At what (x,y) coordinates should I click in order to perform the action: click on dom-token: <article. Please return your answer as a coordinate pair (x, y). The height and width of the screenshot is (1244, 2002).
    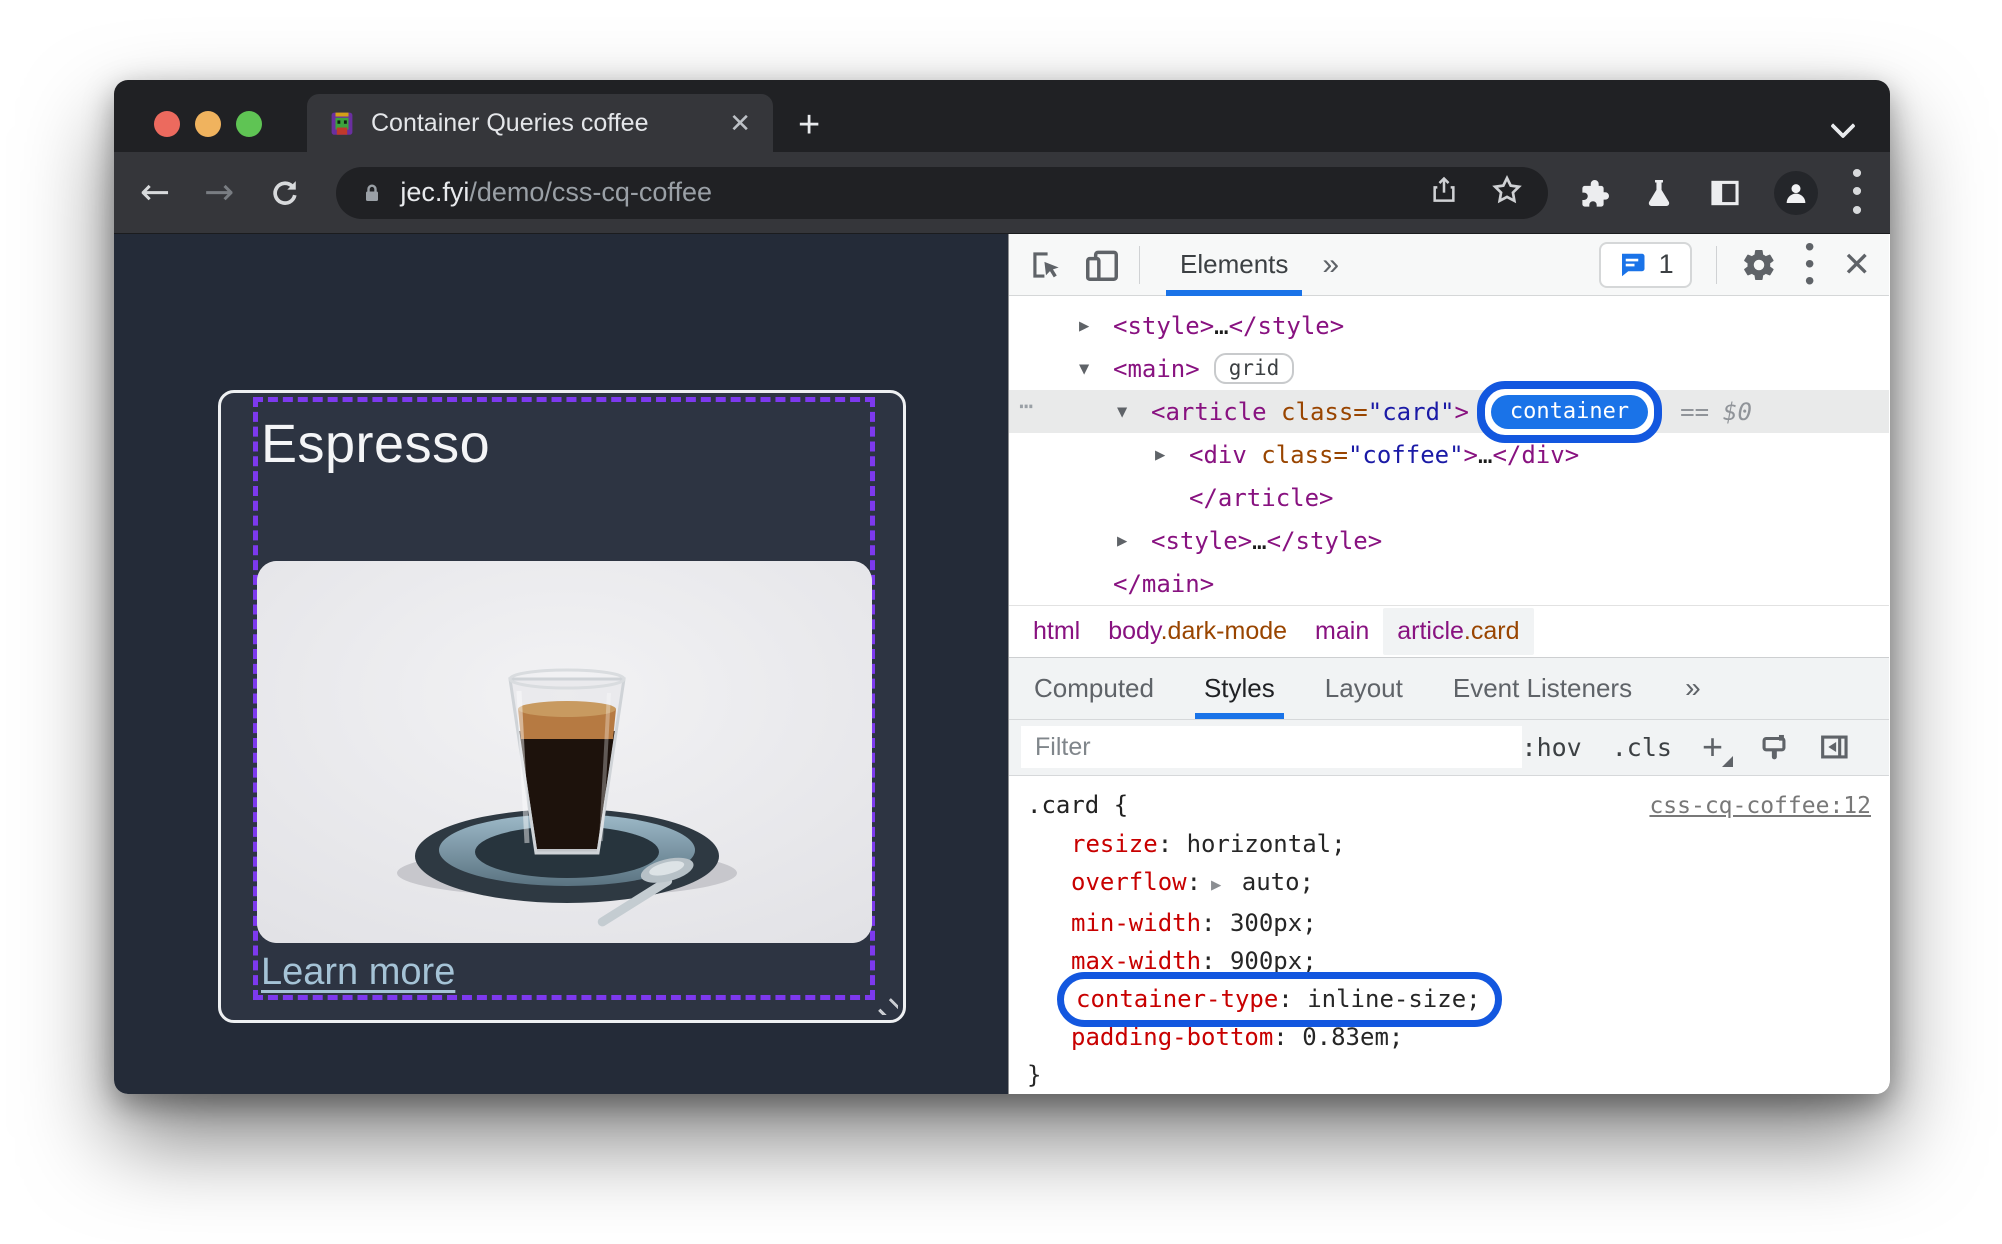
    Looking at the image, I should click on (1209, 411).